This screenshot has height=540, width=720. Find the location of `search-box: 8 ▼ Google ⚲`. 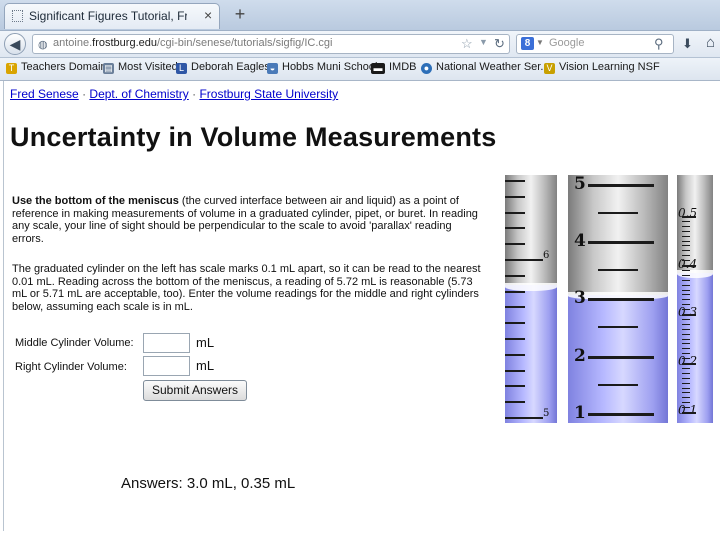

search-box: 8 ▼ Google ⚲ is located at coordinates (595, 44).